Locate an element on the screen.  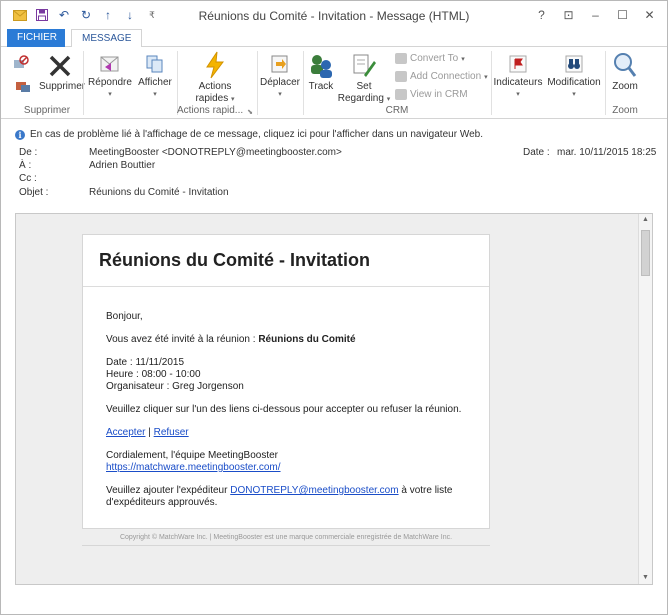
afficher-button: Afficher ▾ is located at coordinates (155, 77).